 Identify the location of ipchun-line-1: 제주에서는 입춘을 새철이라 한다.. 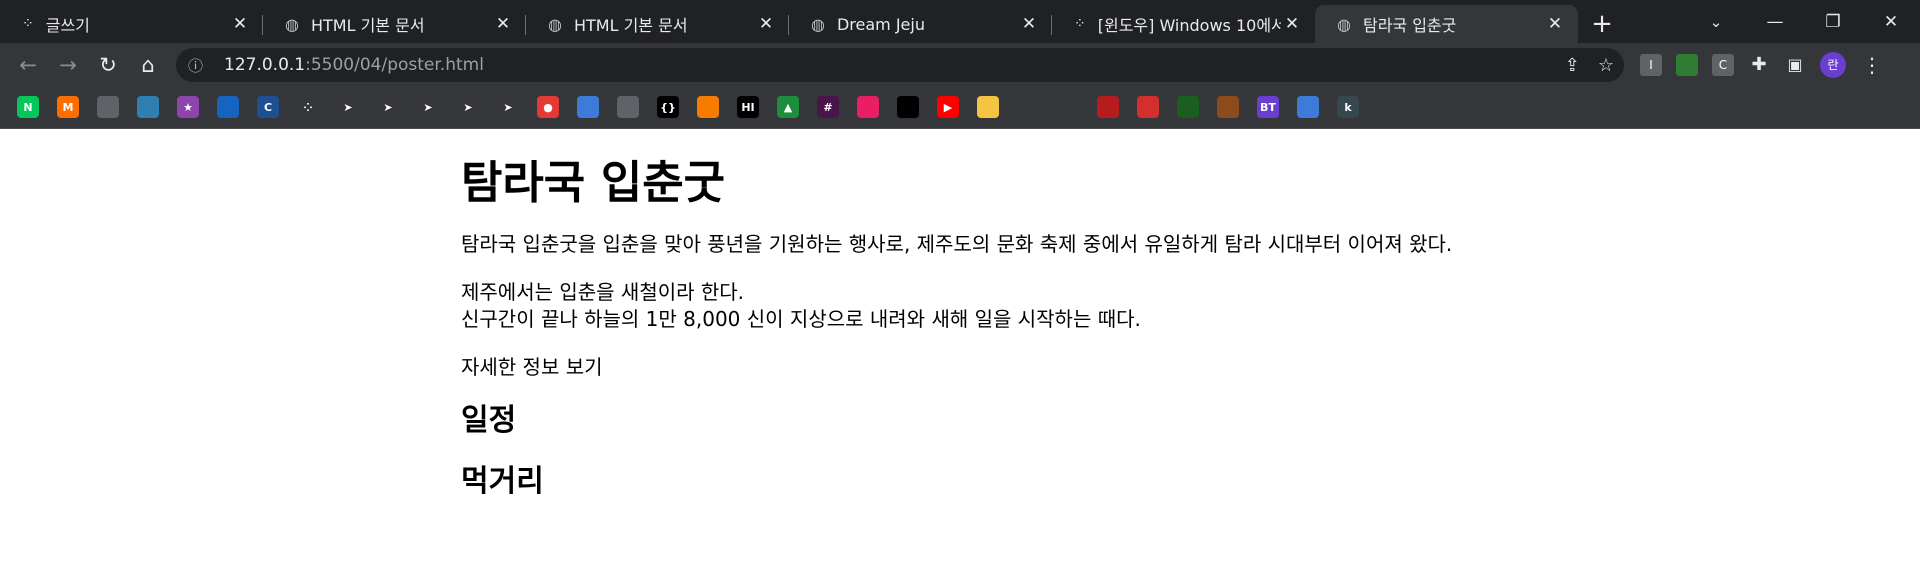
(603, 292).